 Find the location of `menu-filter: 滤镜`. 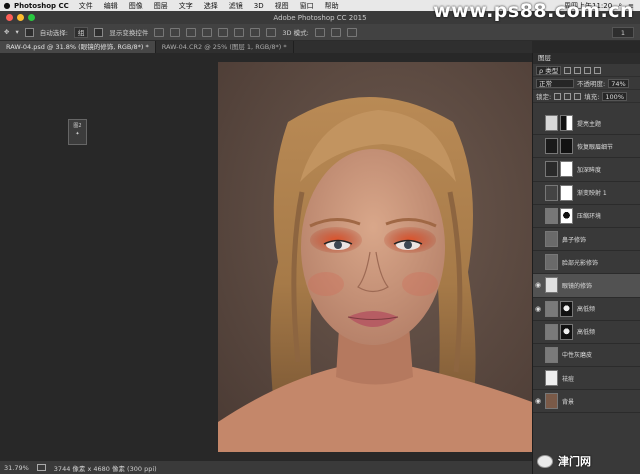

menu-filter: 滤镜 is located at coordinates (236, 6).